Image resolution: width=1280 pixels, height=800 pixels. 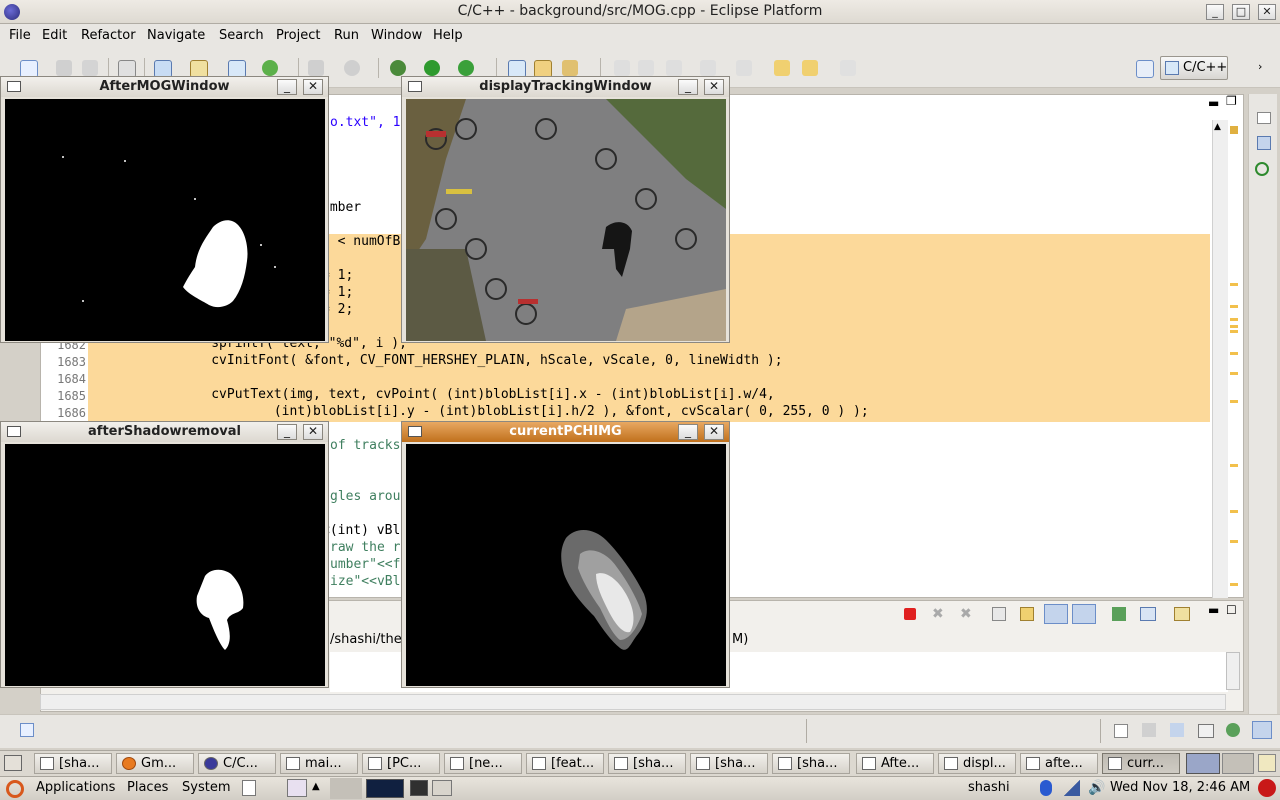 I want to click on network-signal-icon, so click(x=1072, y=788).